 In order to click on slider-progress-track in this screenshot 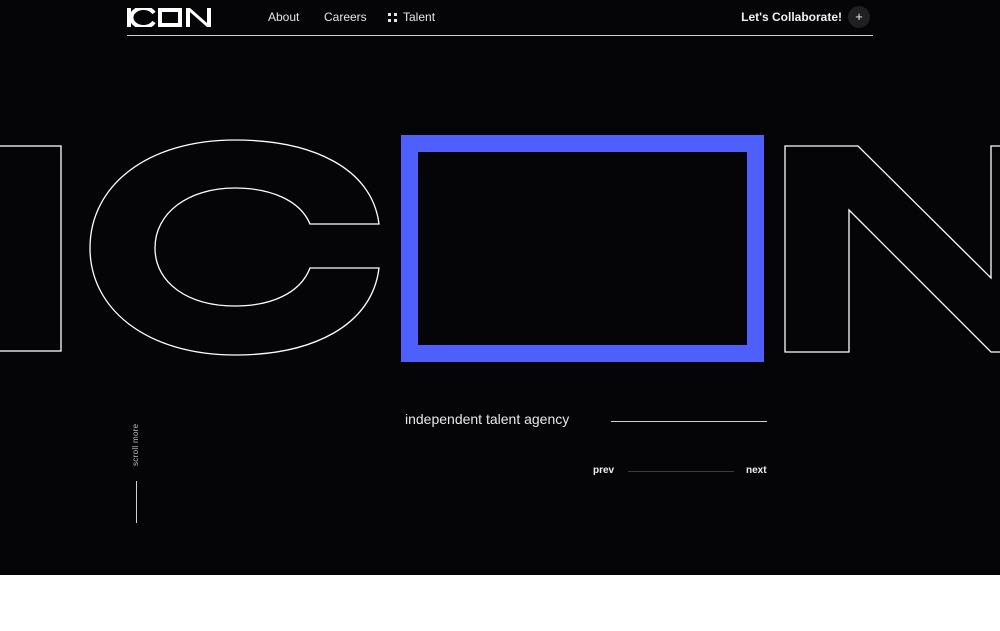, I will do `click(681, 471)`.